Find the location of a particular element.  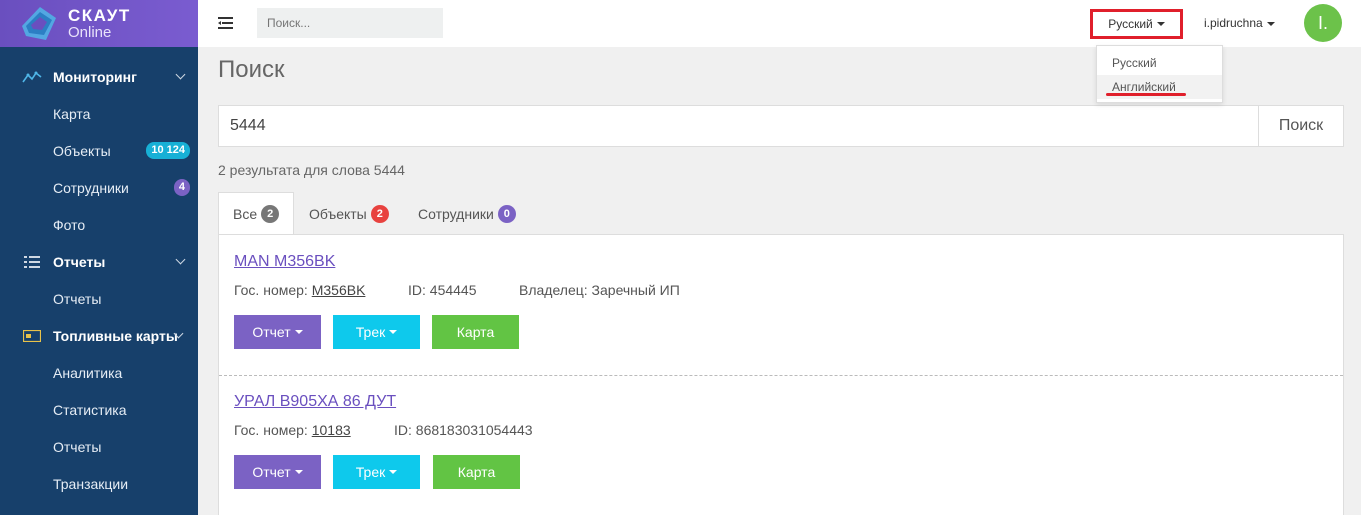

search-button: Поиск is located at coordinates (1301, 126).